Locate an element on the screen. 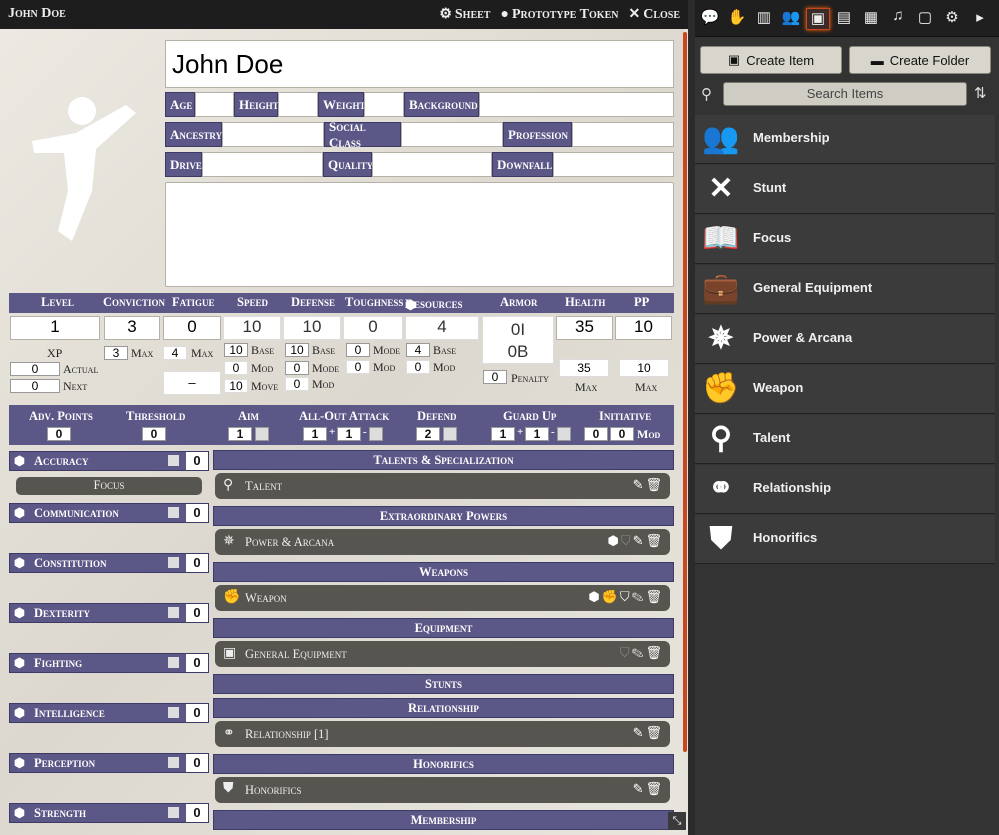  initiative-b-input: 0 is located at coordinates (622, 434).